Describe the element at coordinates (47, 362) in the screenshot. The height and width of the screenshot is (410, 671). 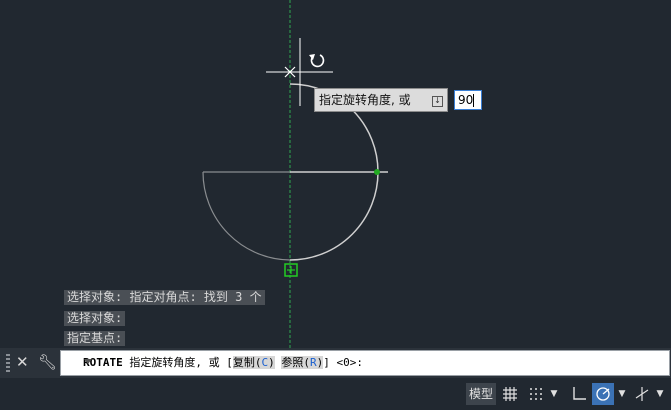
I see `wrench-icon: 🔧︎` at that location.